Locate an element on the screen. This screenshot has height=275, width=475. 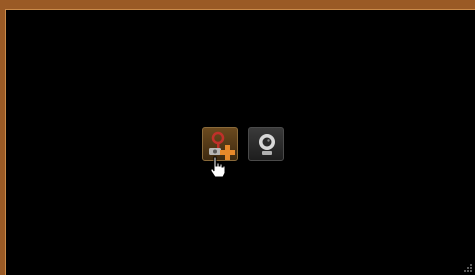
webcam-button is located at coordinates (266, 144).